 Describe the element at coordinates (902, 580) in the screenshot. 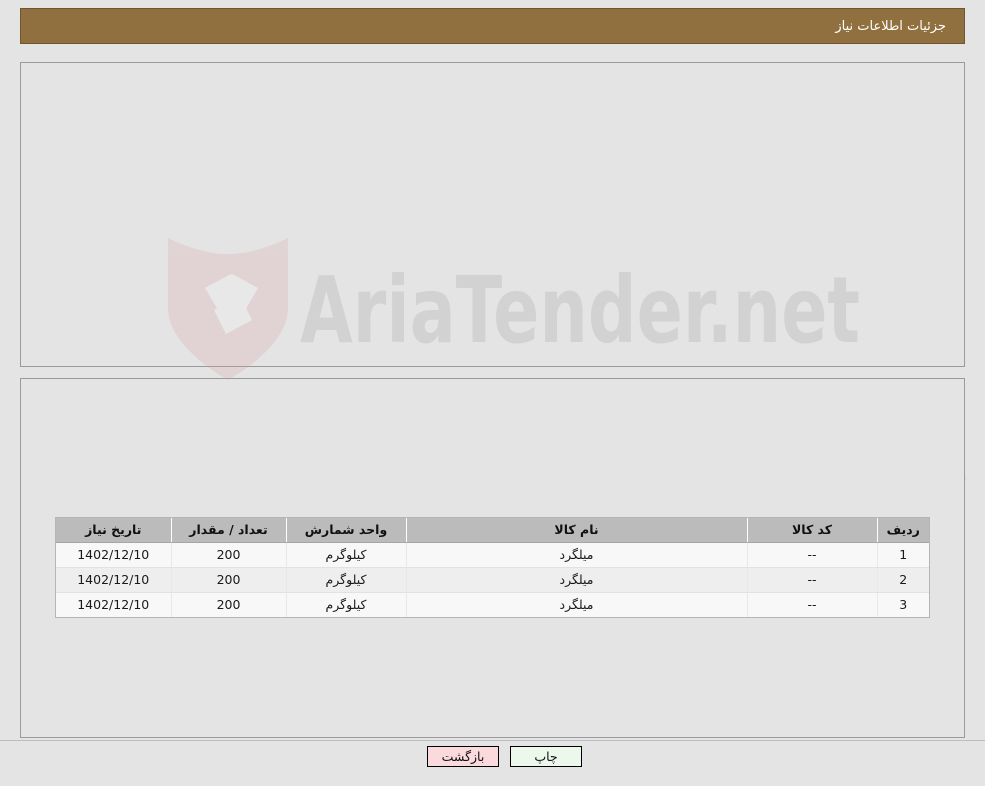

I see `cell-row: 2` at that location.